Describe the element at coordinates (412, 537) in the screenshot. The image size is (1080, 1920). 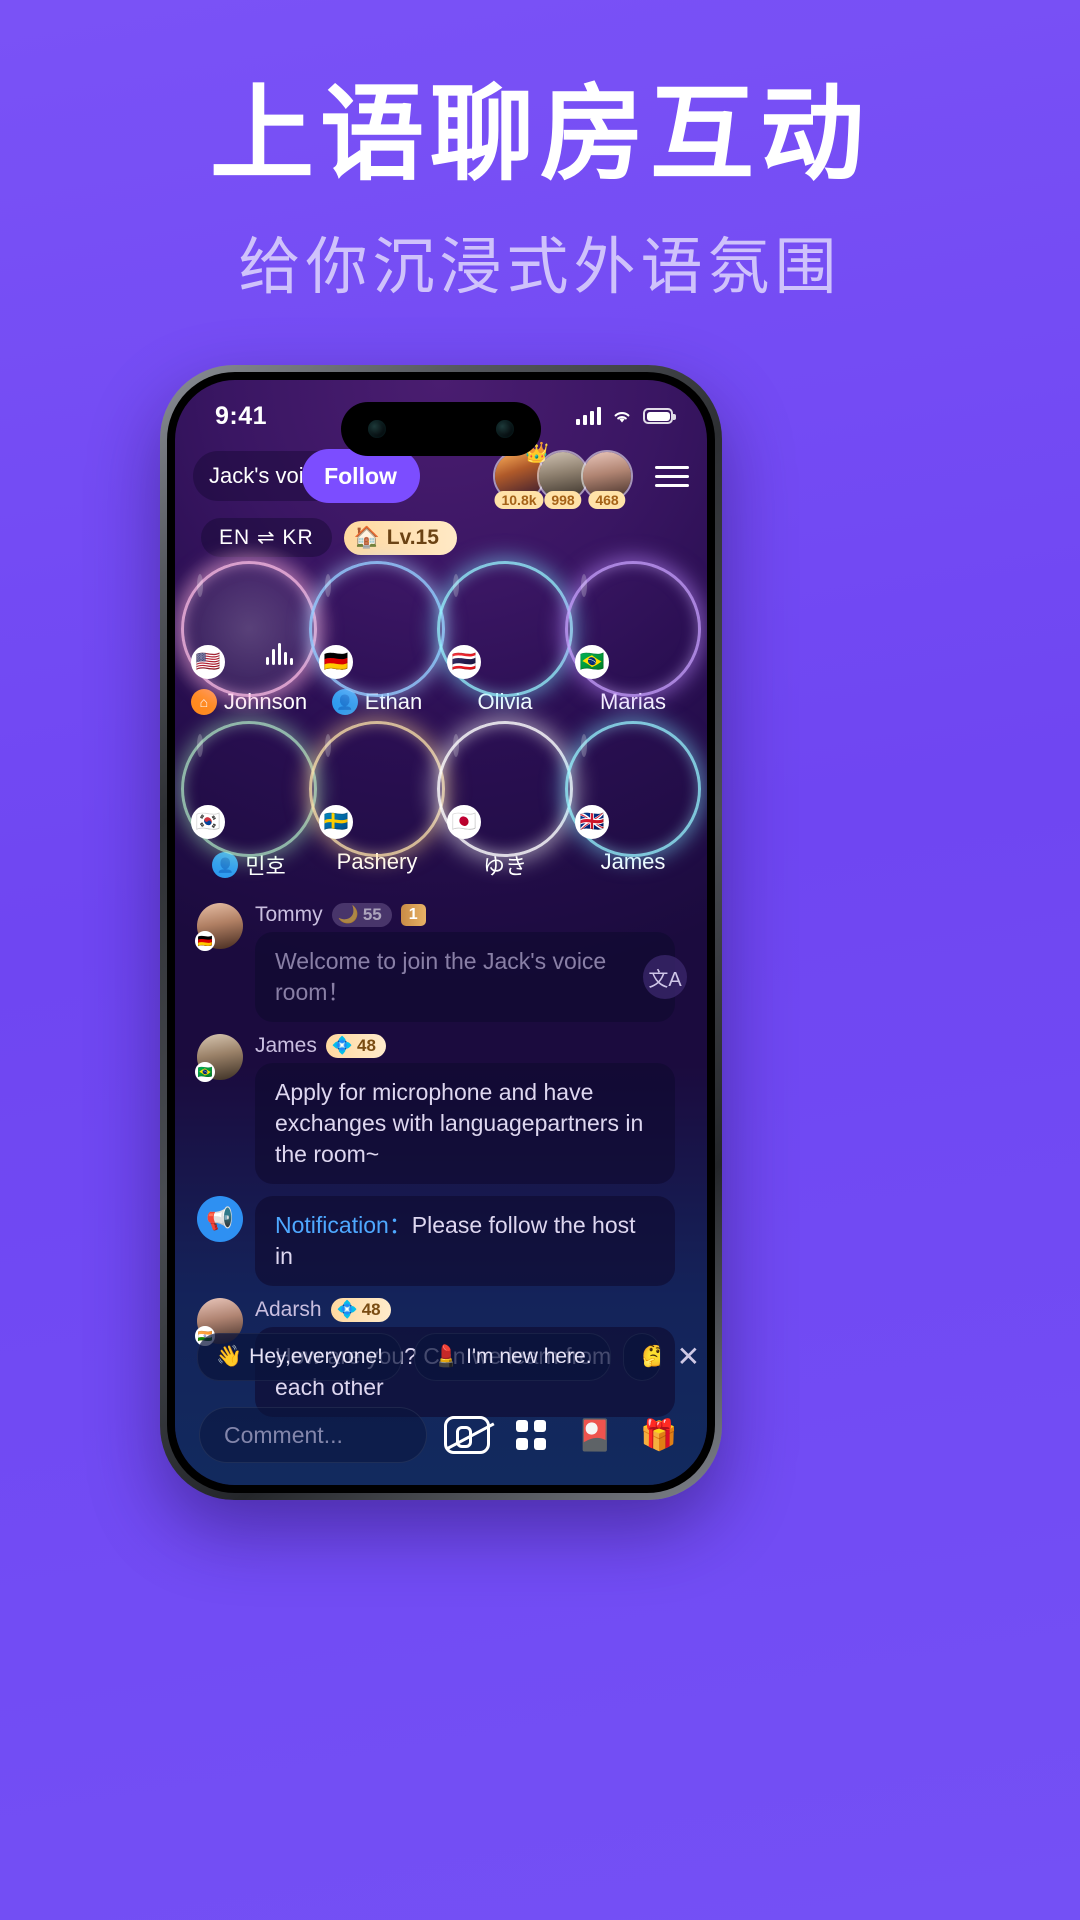
I see `room-level-label: Lv.15` at that location.